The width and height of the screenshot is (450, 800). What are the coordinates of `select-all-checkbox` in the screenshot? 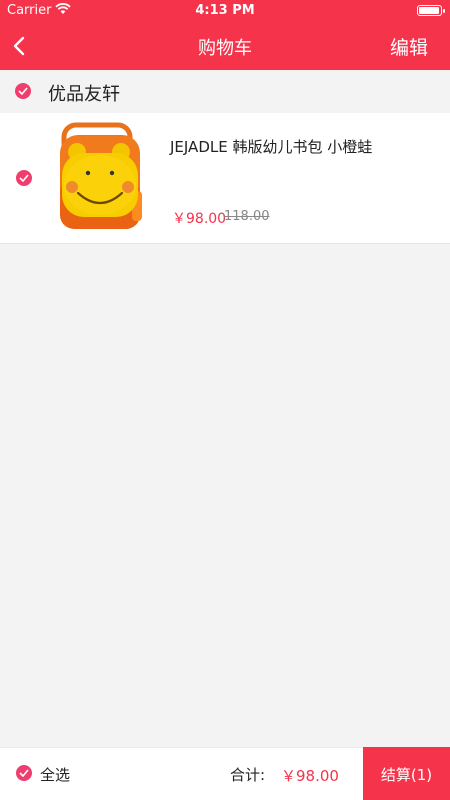 It's located at (24, 773).